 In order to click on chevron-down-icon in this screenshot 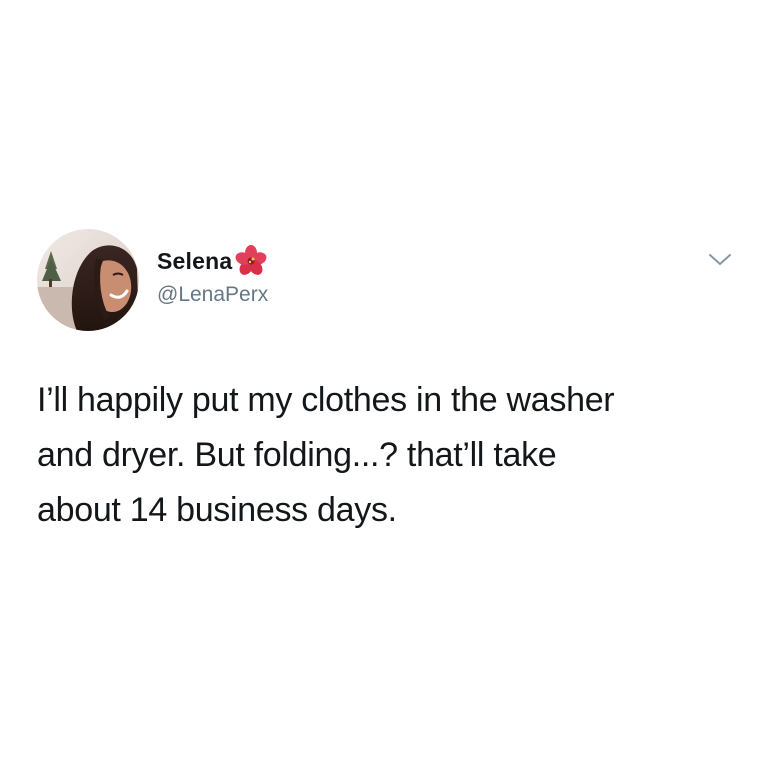, I will do `click(720, 260)`.